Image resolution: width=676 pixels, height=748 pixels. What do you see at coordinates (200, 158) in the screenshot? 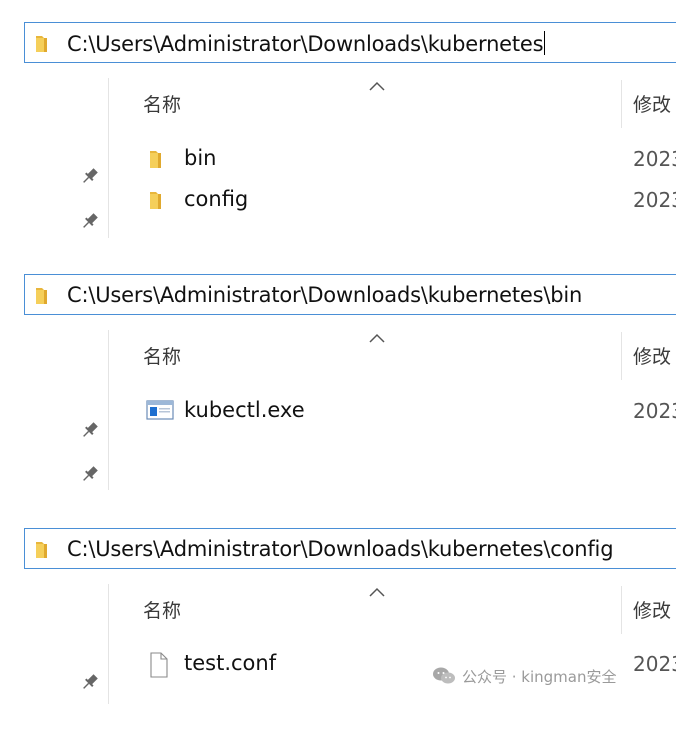
I see `item-name: bin` at bounding box center [200, 158].